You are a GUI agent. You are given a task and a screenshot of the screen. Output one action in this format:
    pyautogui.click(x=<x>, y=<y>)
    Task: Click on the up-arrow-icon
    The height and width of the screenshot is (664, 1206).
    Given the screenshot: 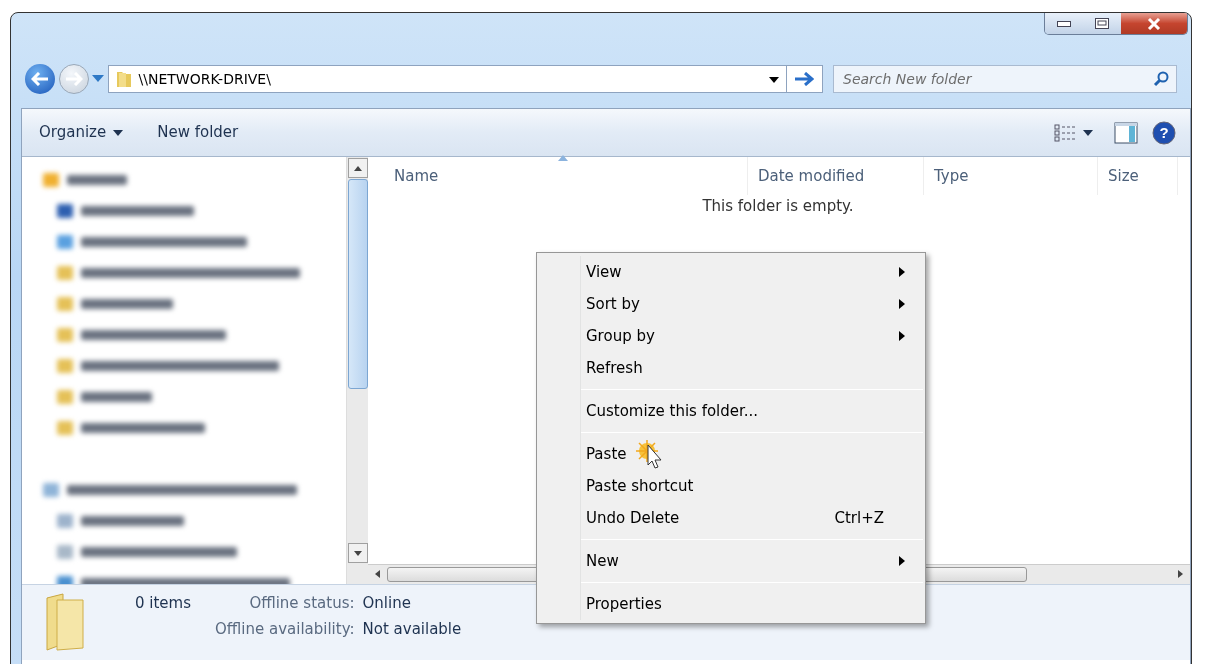 What is the action you would take?
    pyautogui.click(x=358, y=168)
    